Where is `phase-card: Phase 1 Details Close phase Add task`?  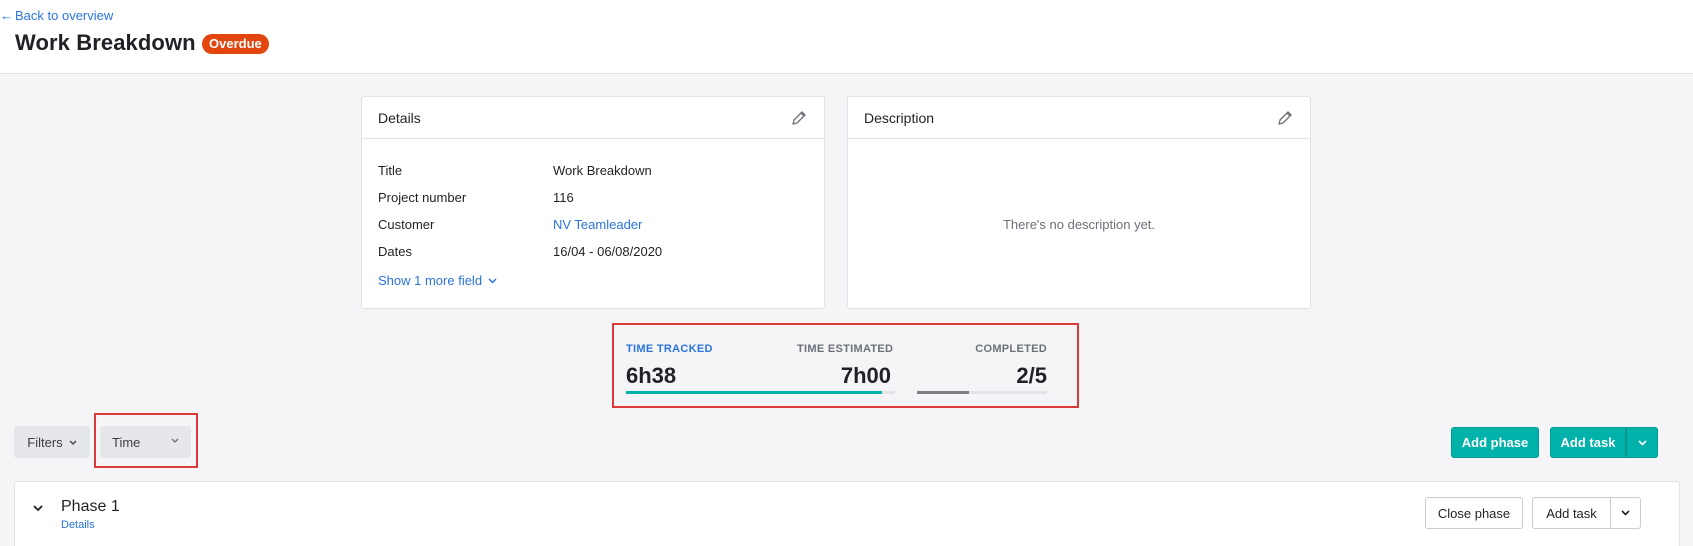
phase-card: Phase 1 Details Close phase Add task is located at coordinates (847, 513).